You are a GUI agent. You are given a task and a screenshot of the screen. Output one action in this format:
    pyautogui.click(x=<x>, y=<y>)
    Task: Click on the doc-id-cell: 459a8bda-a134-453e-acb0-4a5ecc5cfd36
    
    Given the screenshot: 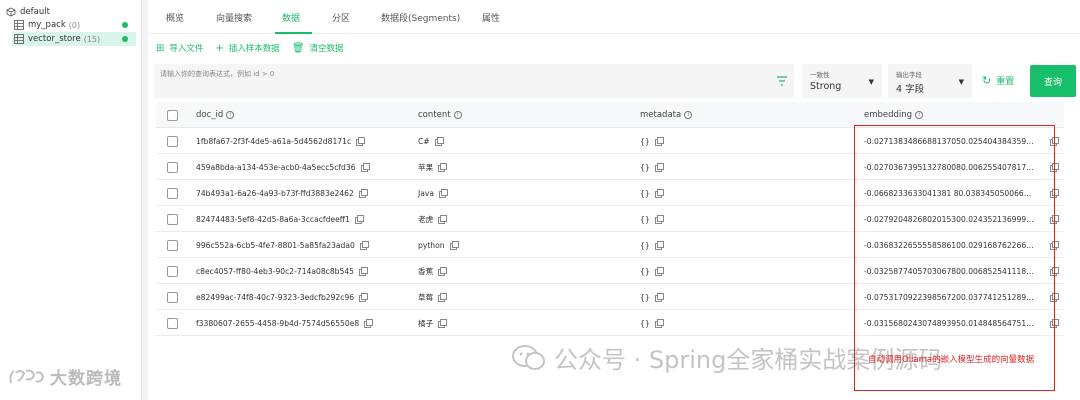 What is the action you would take?
    pyautogui.click(x=276, y=167)
    